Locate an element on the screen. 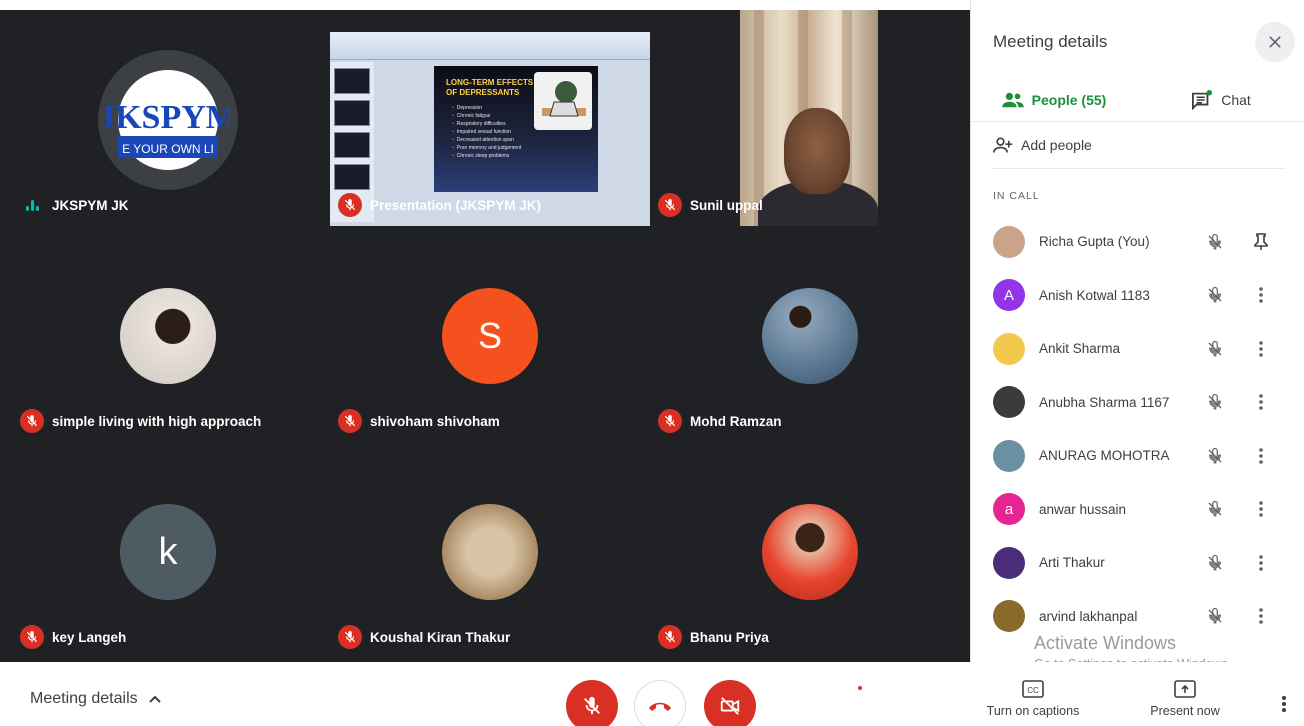  logo-text-top: JKSPYM is located at coordinates (168, 117).